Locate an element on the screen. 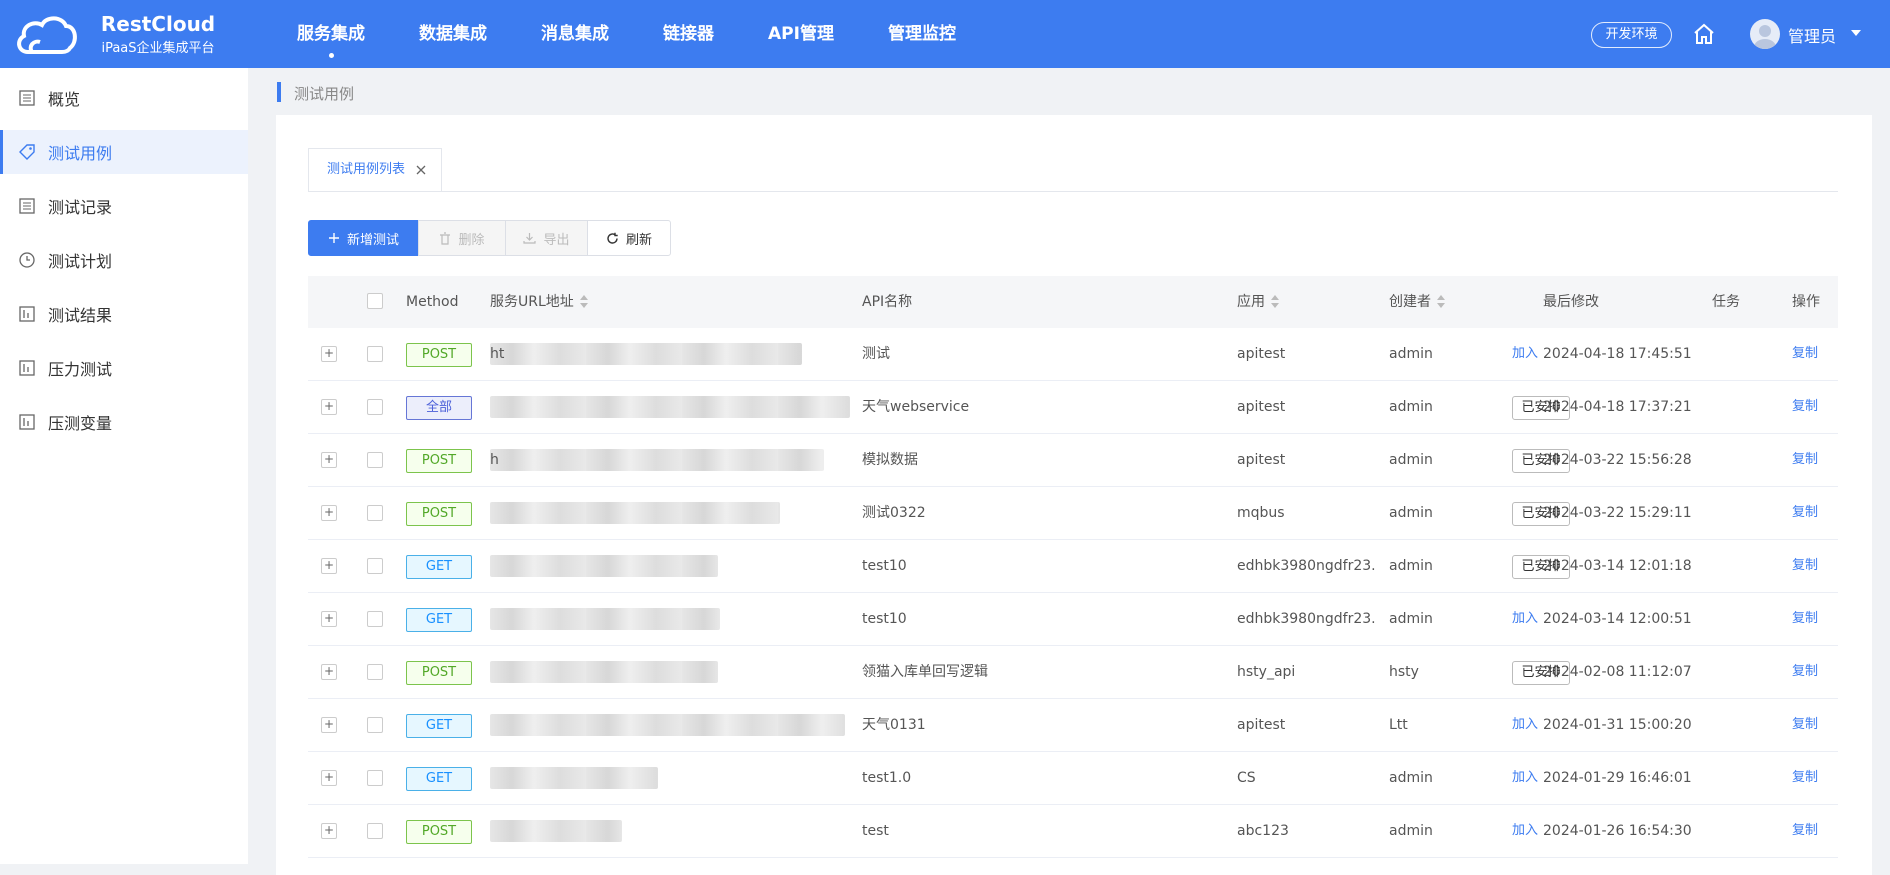  header-creator: 创建者 is located at coordinates (1417, 302).